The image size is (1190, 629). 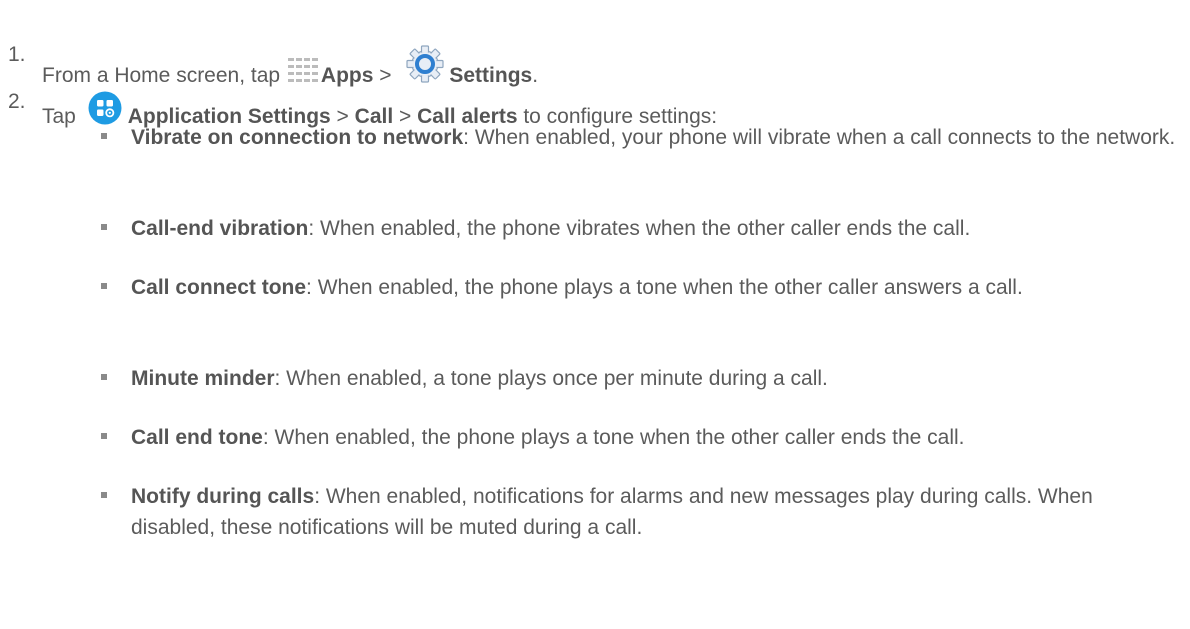 I want to click on option-term: Minute minder, so click(x=203, y=378).